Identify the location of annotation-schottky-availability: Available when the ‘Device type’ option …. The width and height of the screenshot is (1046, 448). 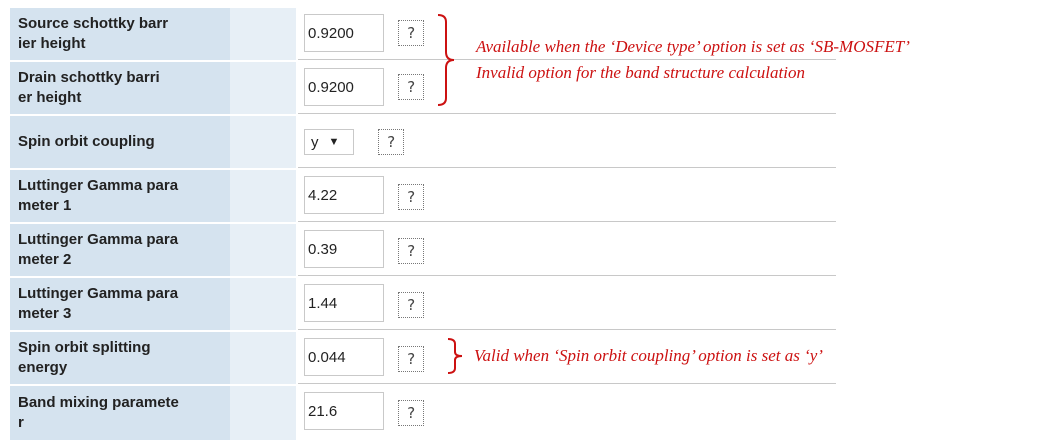
(693, 46).